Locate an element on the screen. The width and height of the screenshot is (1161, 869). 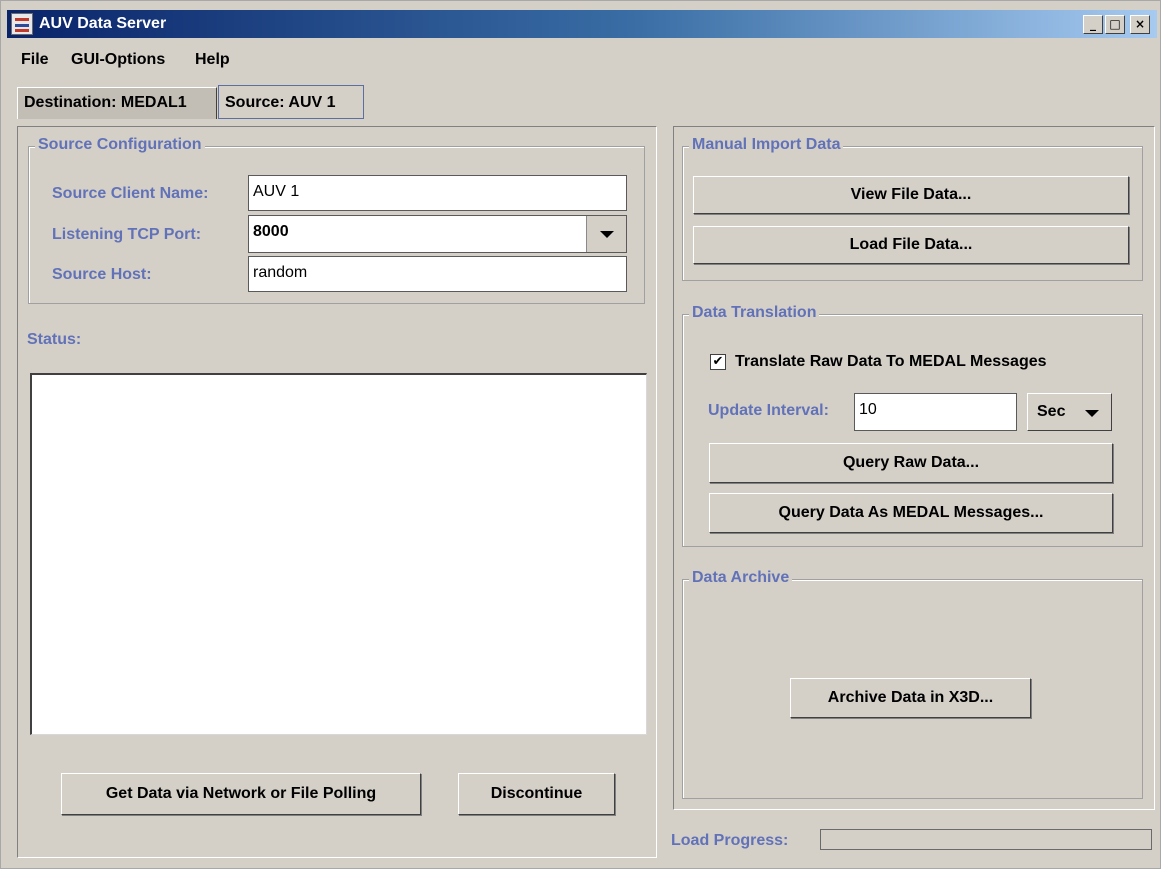
tab-source: Source: AUV 1 is located at coordinates (291, 102).